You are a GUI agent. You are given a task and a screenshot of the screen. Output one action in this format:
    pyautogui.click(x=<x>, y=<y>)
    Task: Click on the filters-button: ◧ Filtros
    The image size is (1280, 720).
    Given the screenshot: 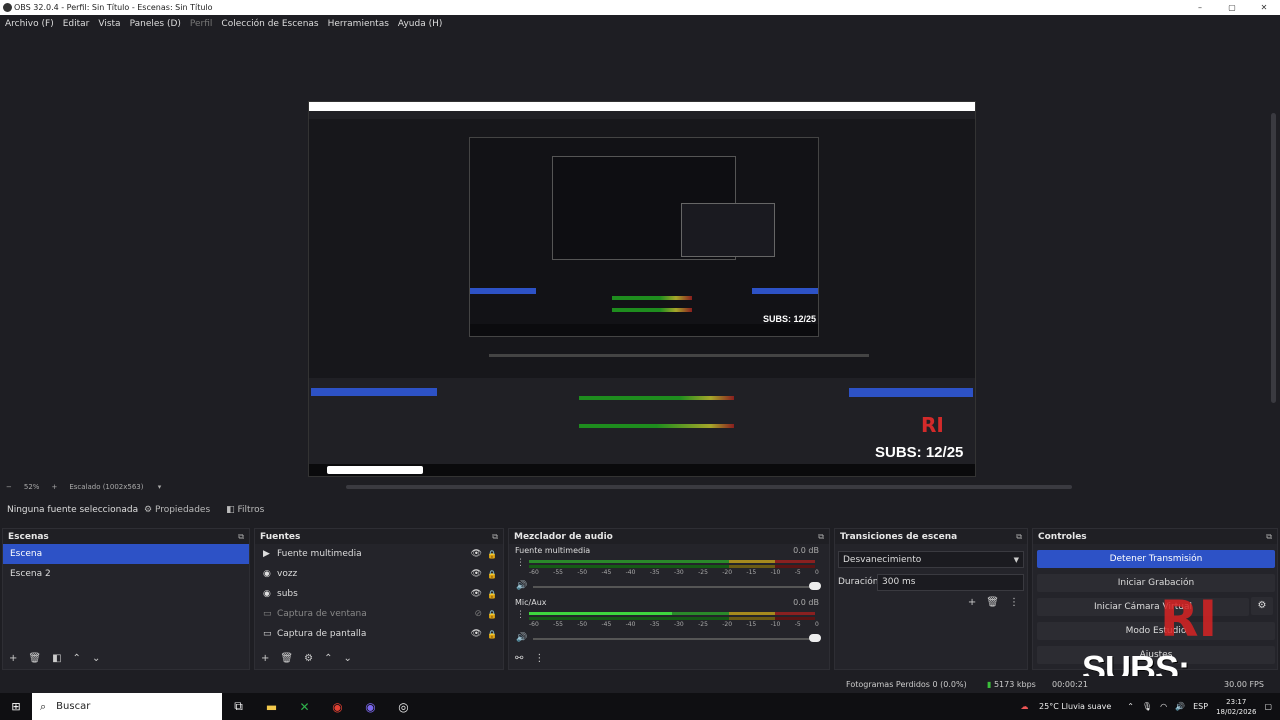 What is the action you would take?
    pyautogui.click(x=245, y=510)
    